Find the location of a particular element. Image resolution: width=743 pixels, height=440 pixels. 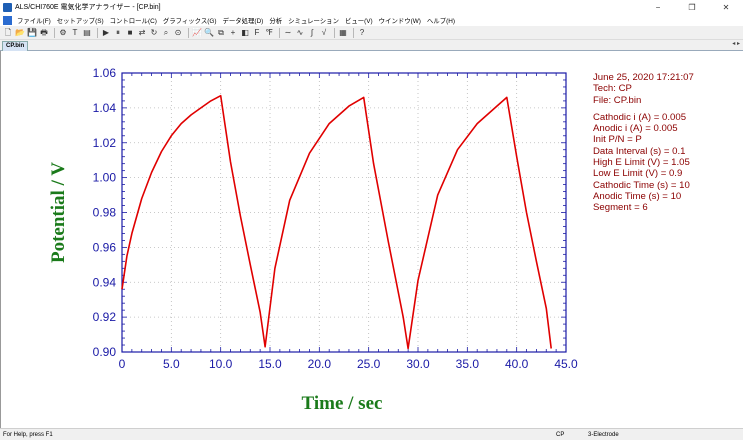

format-icon: ℉ is located at coordinates (269, 33).